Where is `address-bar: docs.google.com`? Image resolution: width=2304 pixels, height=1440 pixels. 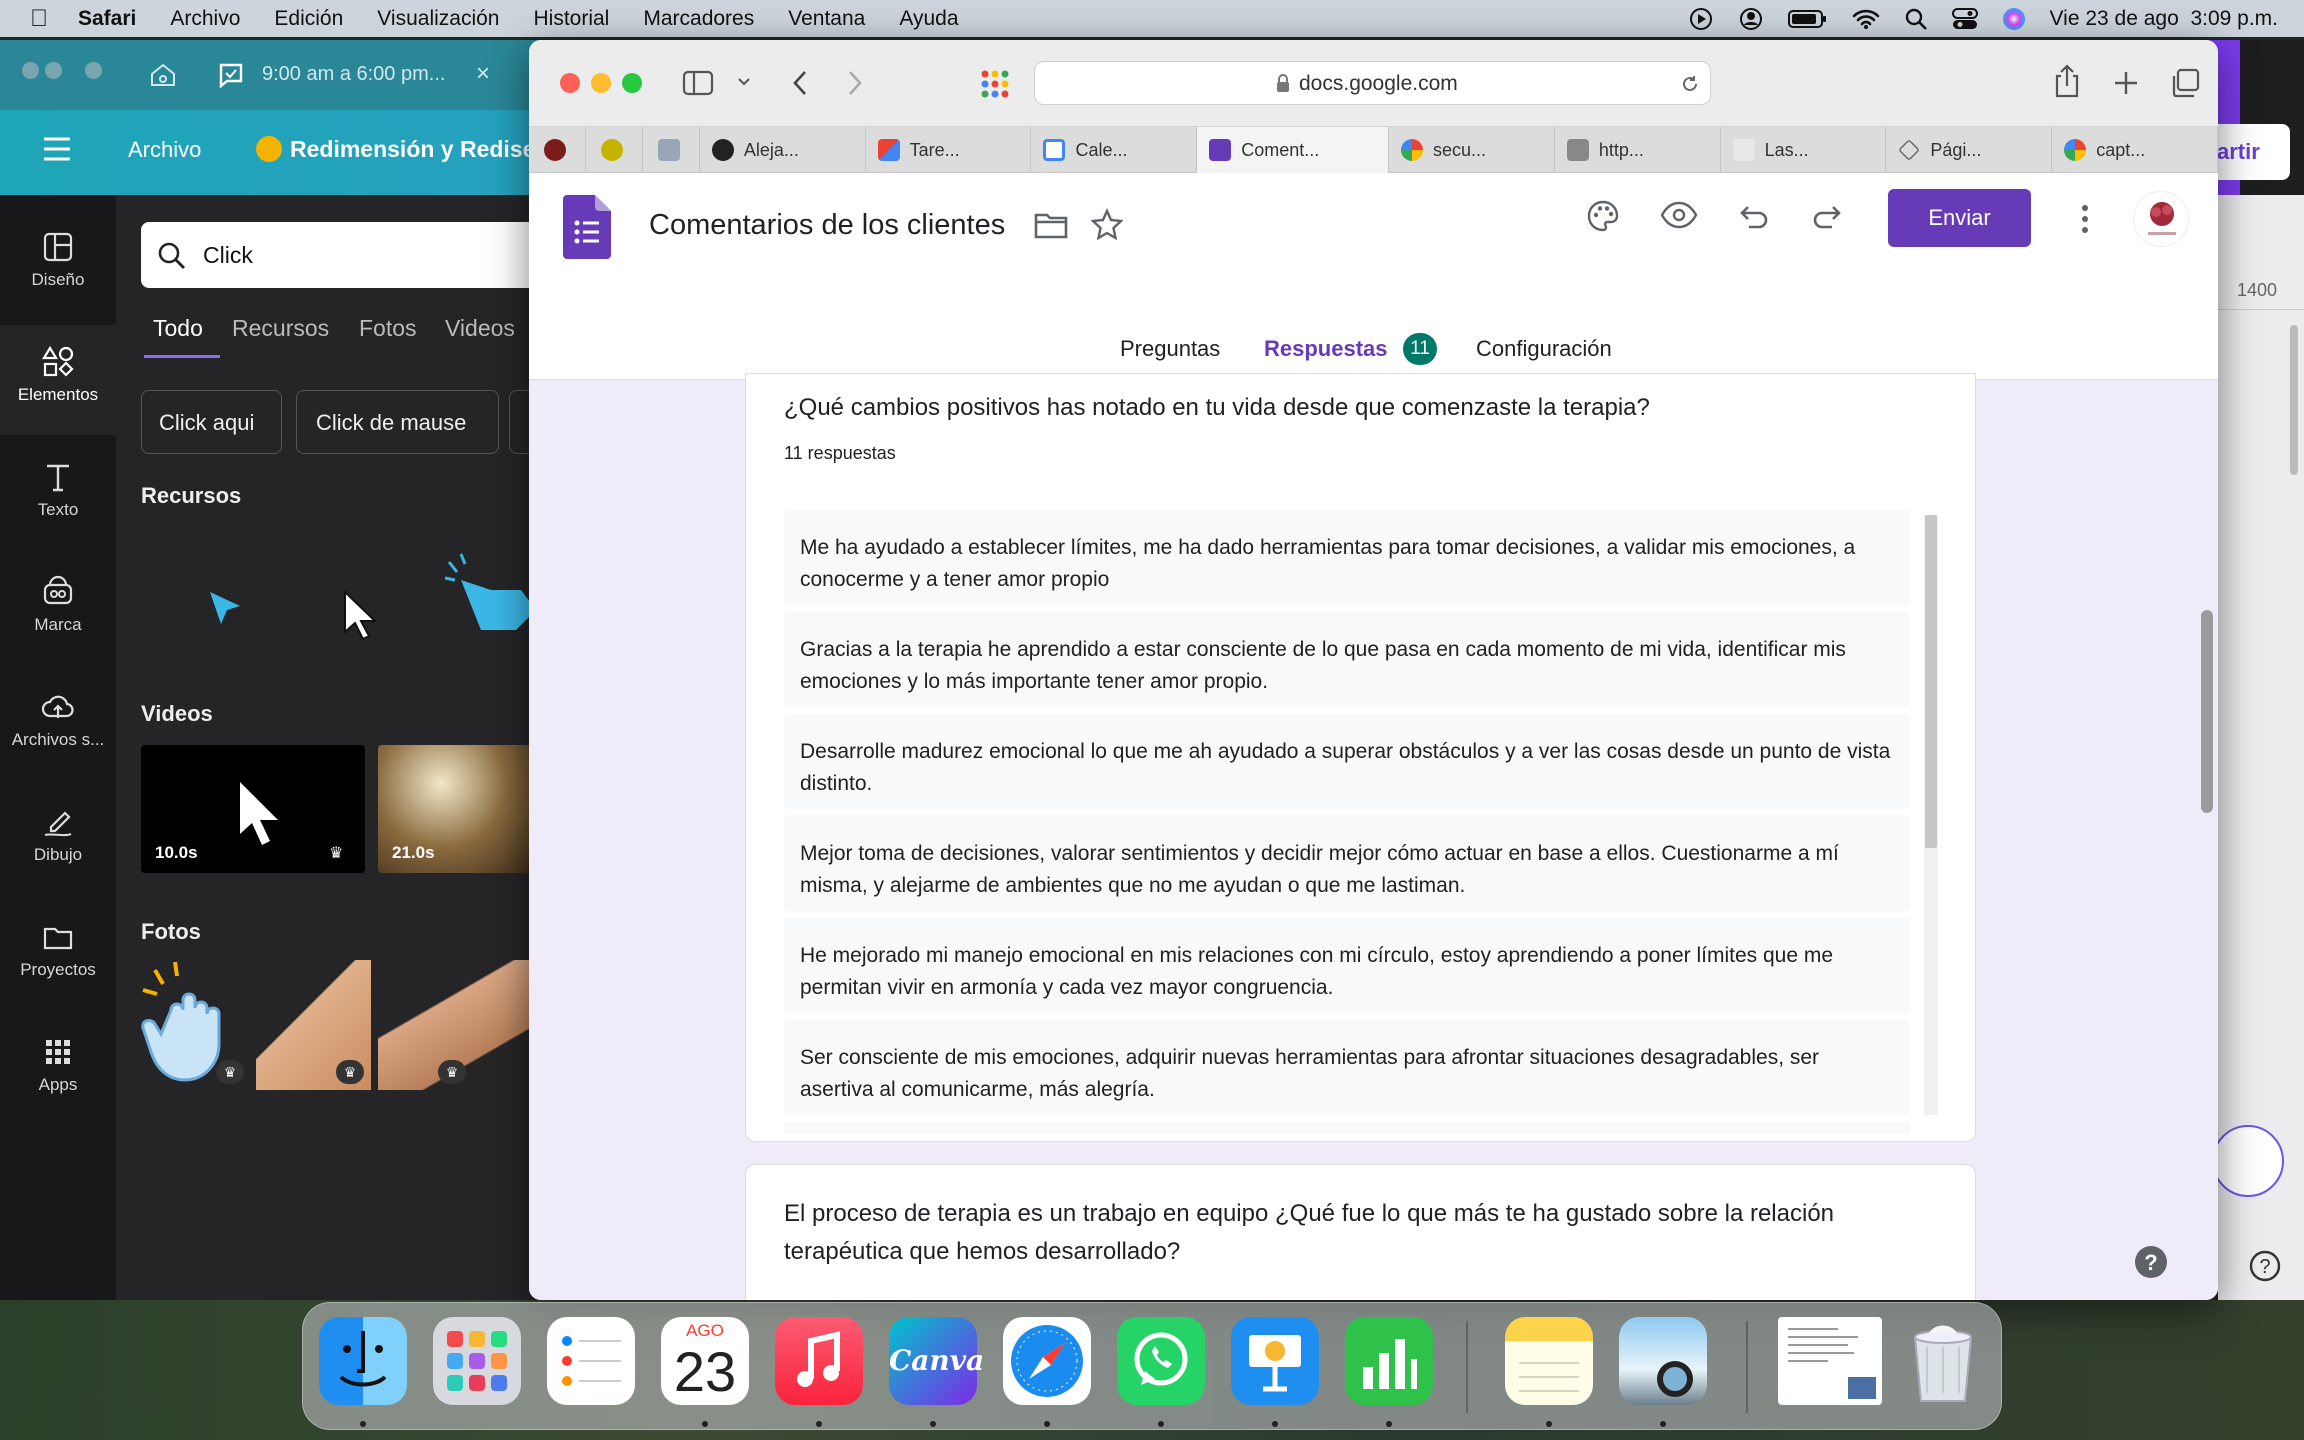
address-bar: docs.google.com is located at coordinates (1372, 83).